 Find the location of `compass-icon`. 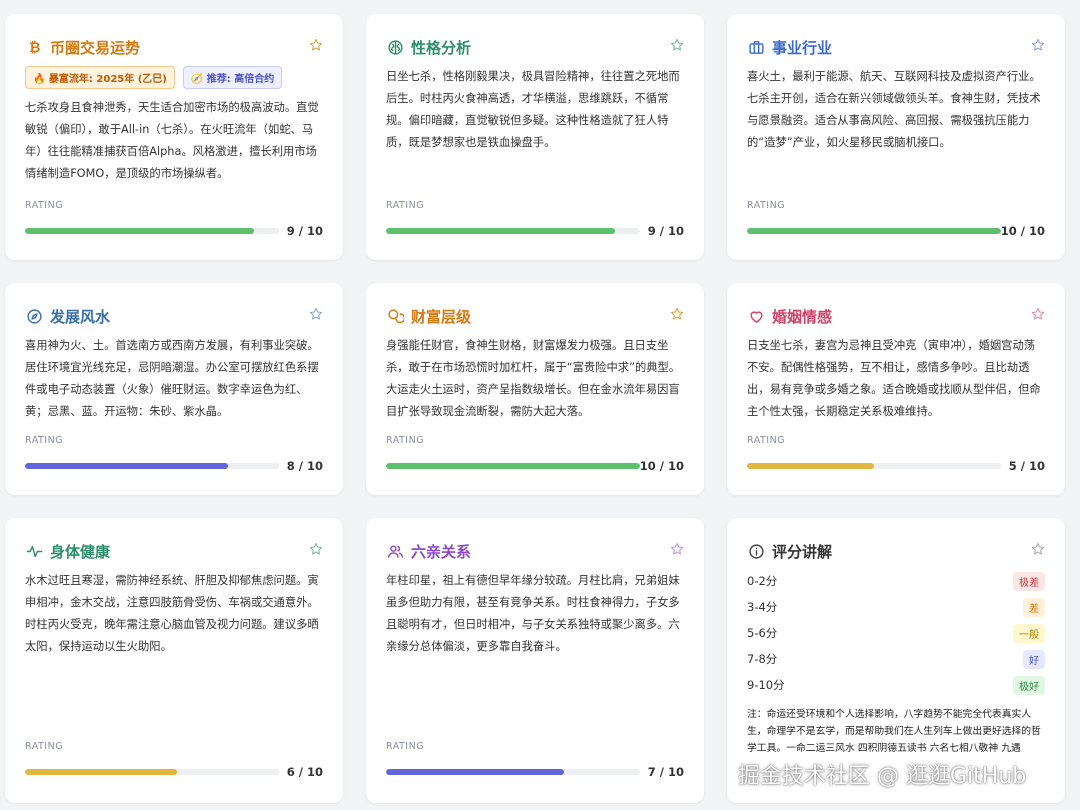

compass-icon is located at coordinates (34, 316).